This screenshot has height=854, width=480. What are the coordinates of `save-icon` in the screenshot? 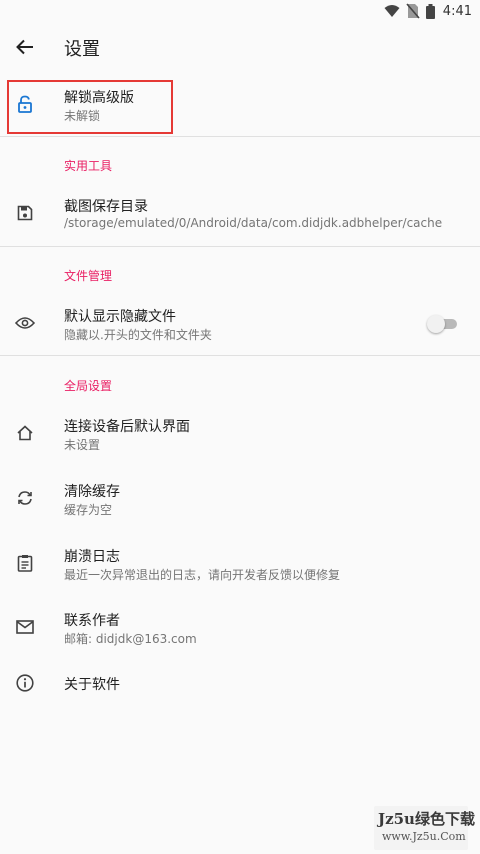 It's located at (25, 213).